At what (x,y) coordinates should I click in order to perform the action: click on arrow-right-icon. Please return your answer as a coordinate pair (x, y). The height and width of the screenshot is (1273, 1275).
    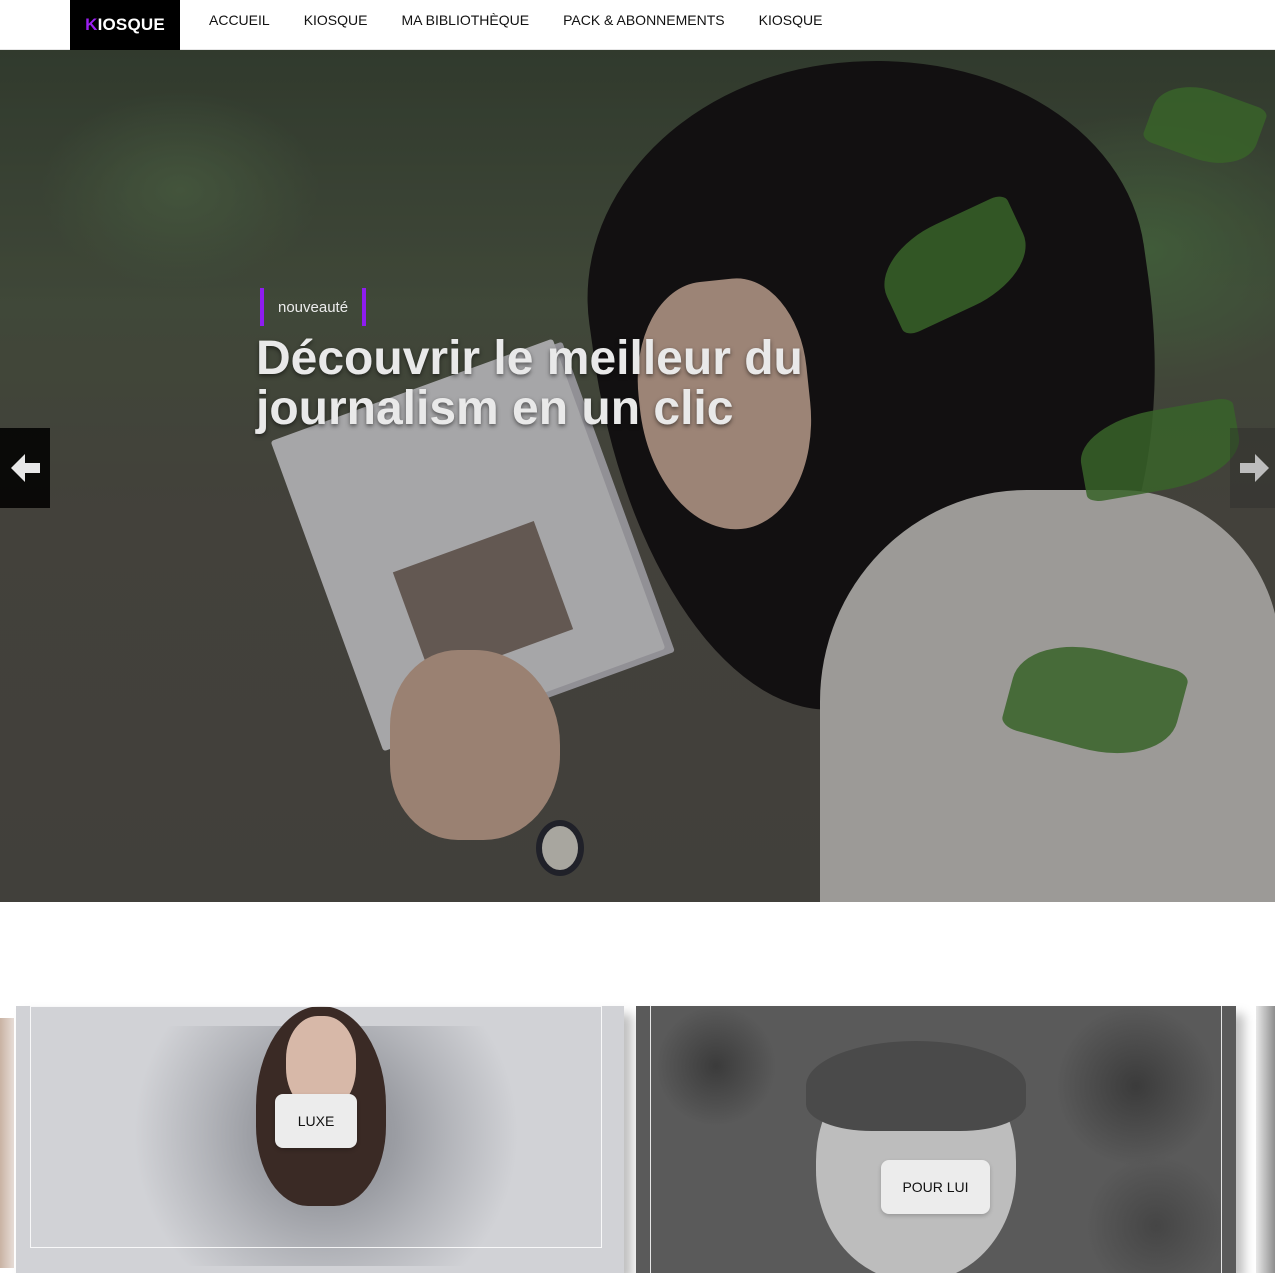
    Looking at the image, I should click on (1254, 468).